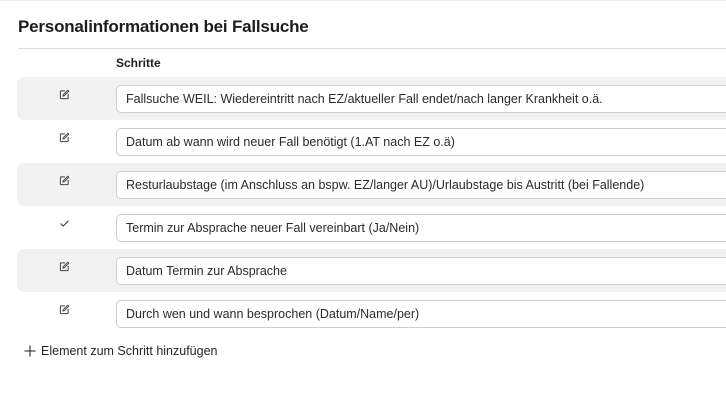 The width and height of the screenshot is (726, 416). I want to click on section-title: Personalinformationen bei Fallsuche, so click(163, 26).